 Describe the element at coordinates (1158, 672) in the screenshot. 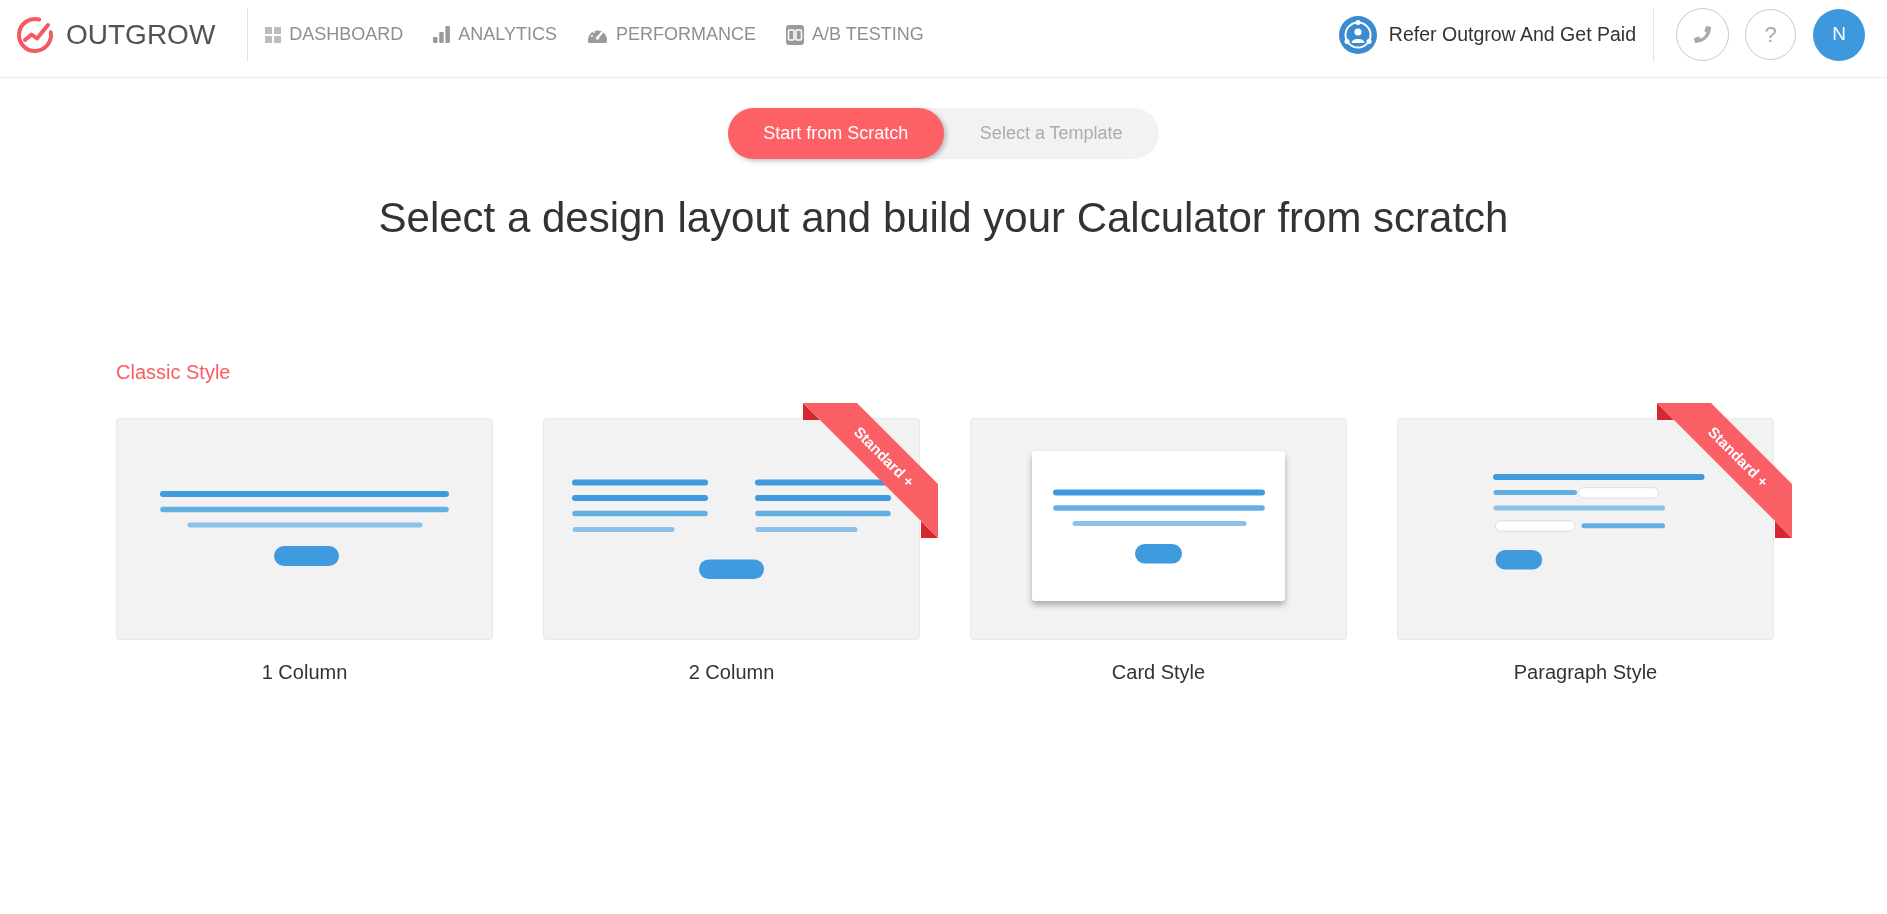

I see `layout-name: Card Style` at that location.